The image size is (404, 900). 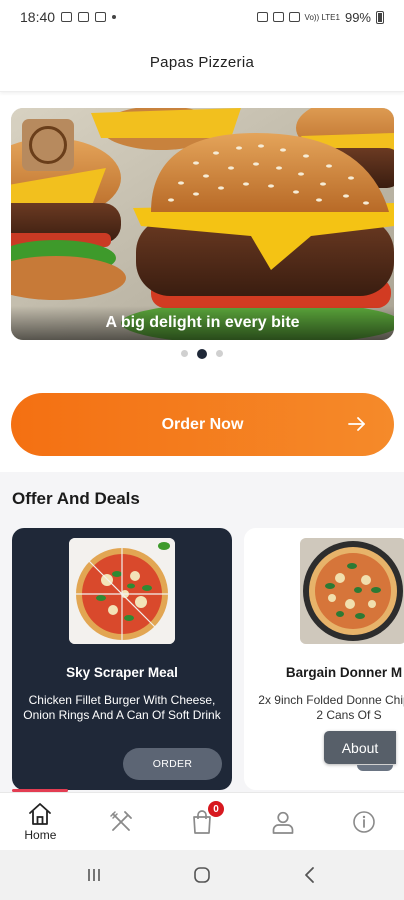 I want to click on wifi-icon, so click(x=294, y=17).